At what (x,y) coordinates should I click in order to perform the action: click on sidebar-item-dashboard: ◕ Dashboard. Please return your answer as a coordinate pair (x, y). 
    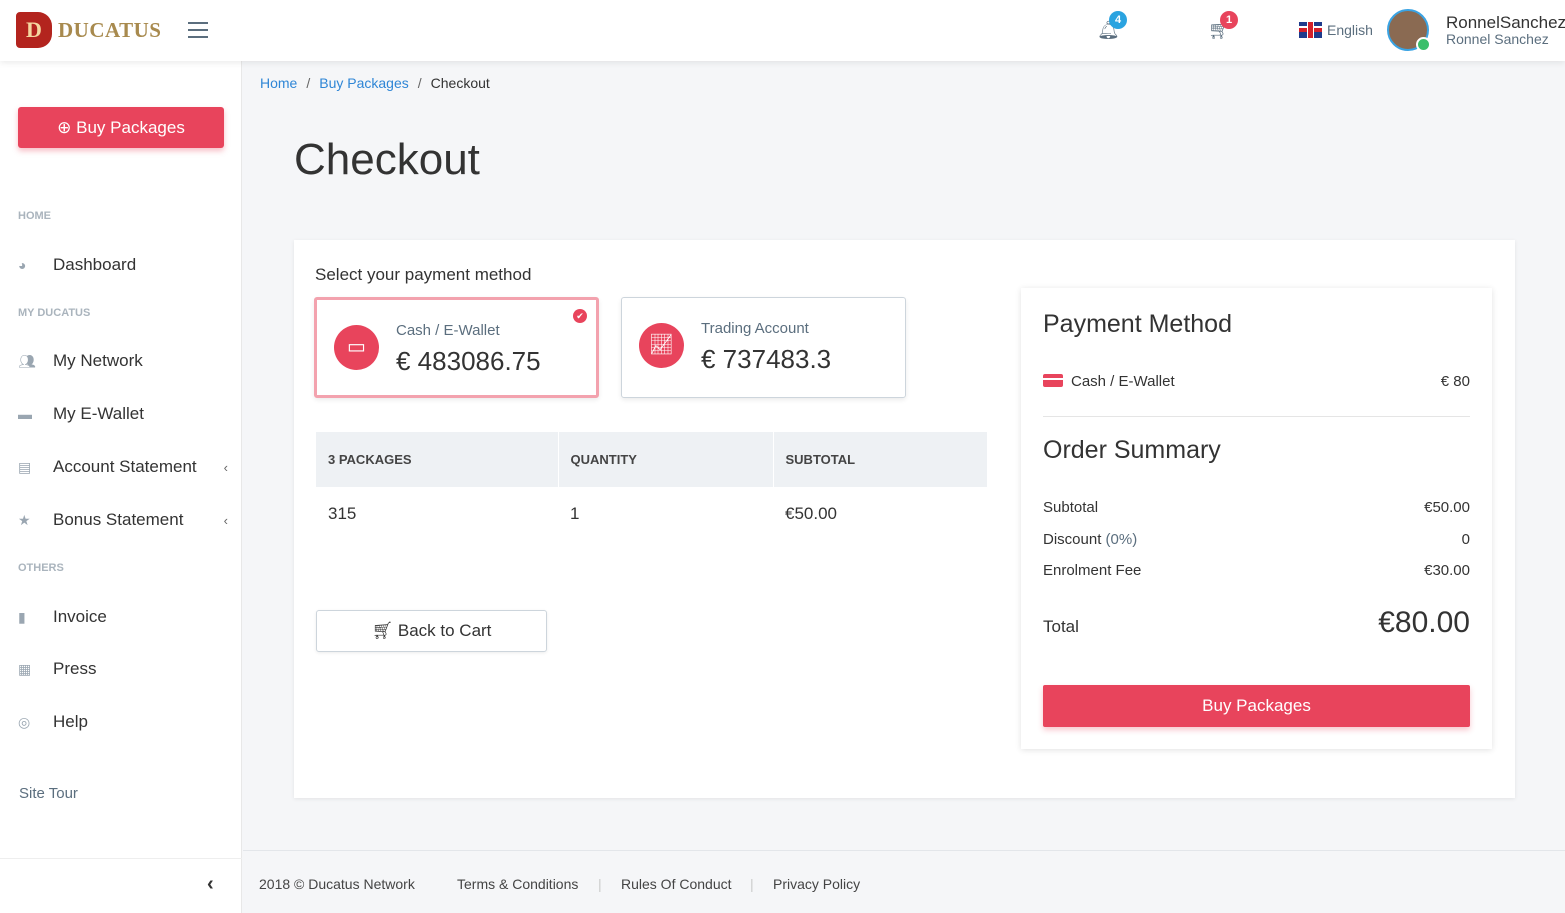
    Looking at the image, I should click on (123, 265).